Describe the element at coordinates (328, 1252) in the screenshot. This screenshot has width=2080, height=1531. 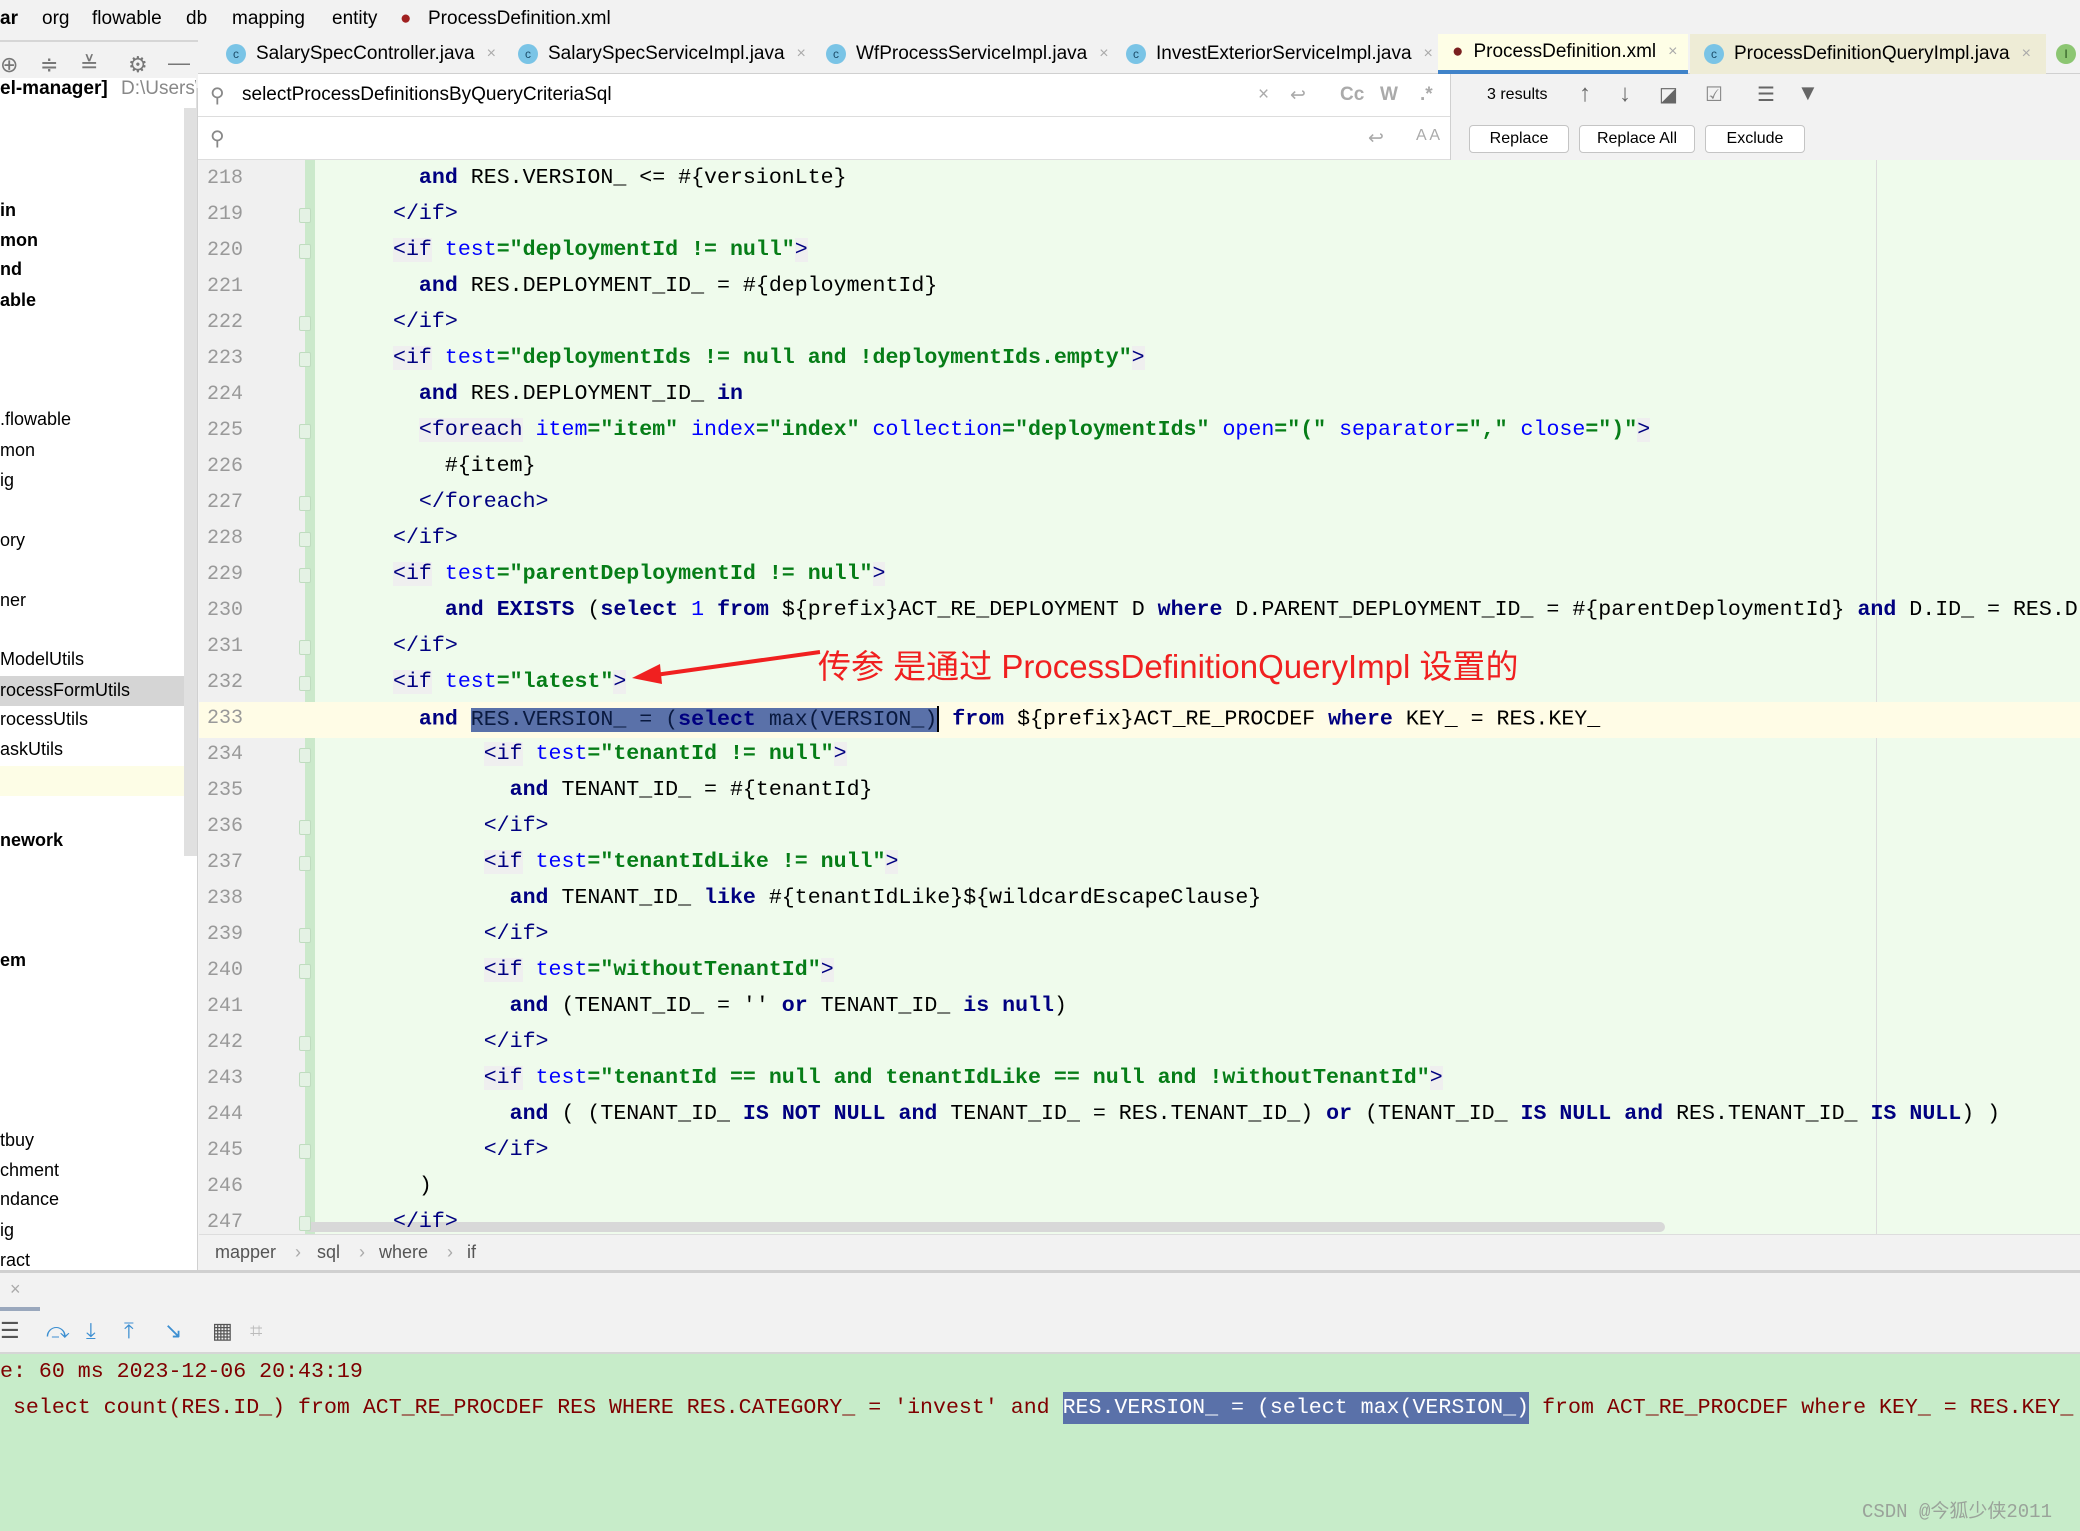
I see `crumb-sql: sql` at that location.